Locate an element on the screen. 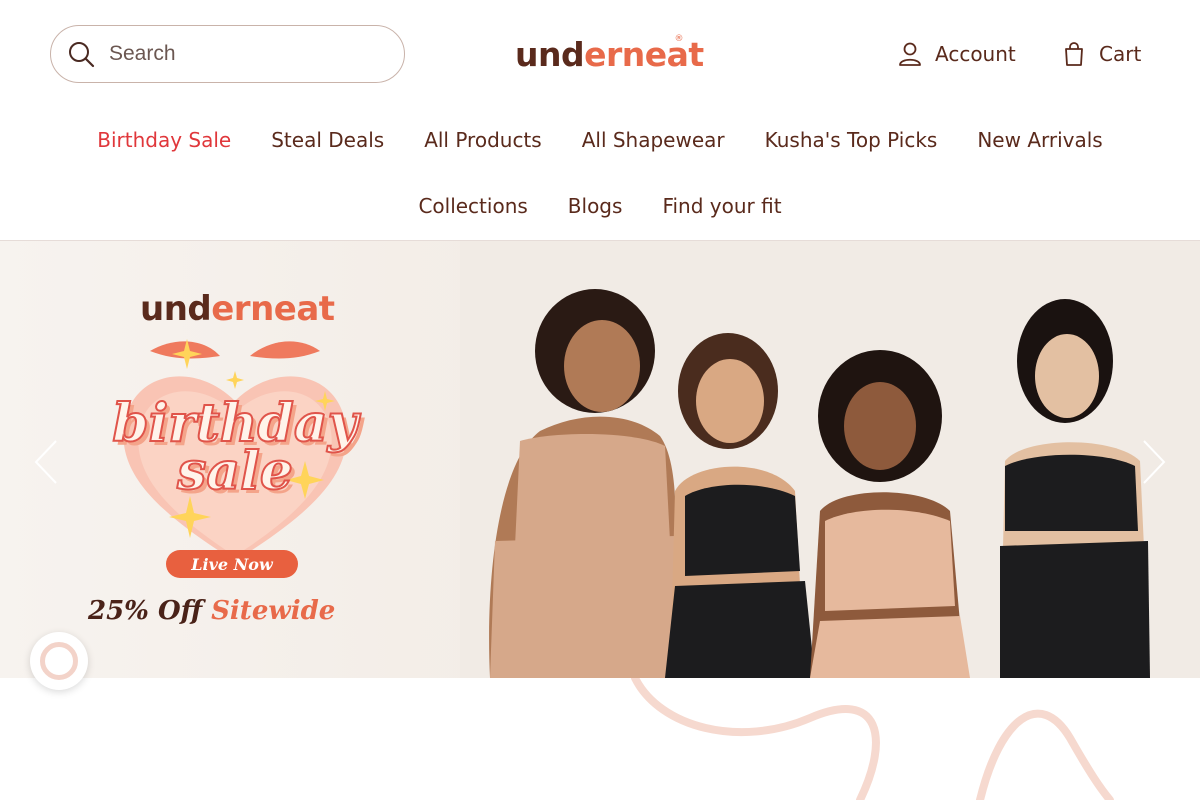 The width and height of the screenshot is (1200, 800). chevron-left-icon is located at coordinates (45, 462).